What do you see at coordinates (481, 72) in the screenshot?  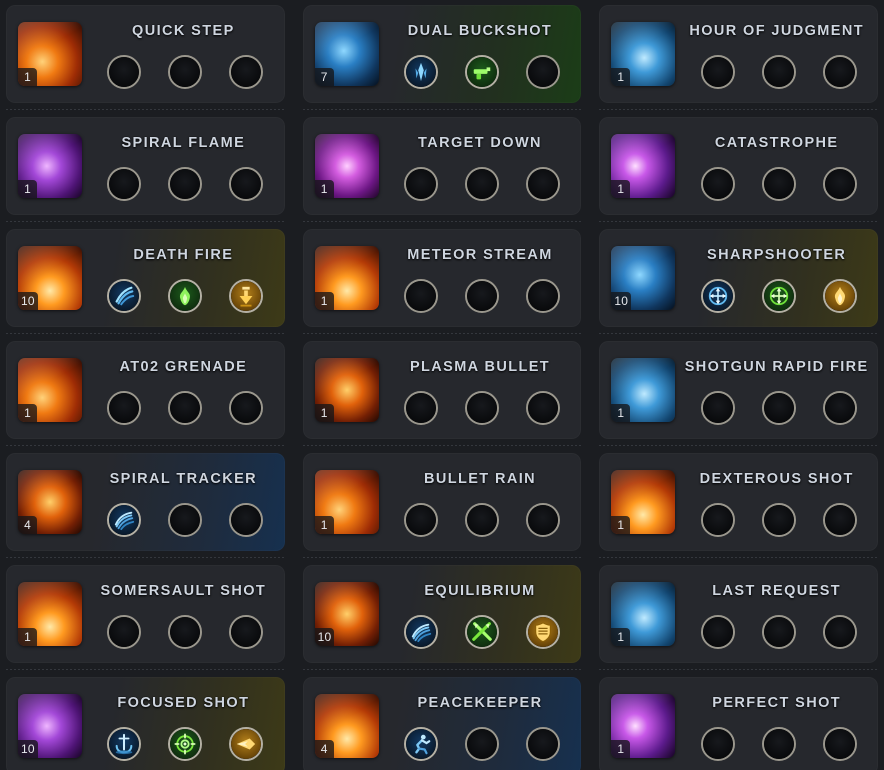 I see `rune-slot-green-gun-icon` at bounding box center [481, 72].